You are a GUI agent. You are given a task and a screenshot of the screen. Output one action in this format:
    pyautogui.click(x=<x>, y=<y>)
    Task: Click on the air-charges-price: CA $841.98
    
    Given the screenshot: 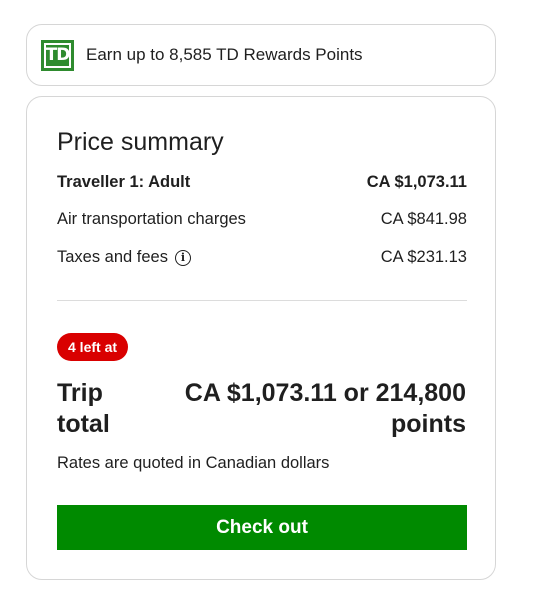 What is the action you would take?
    pyautogui.click(x=423, y=219)
    